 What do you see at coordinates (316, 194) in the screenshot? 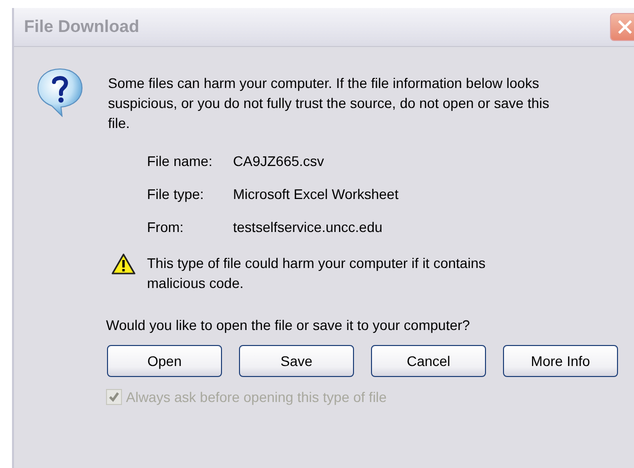
I see `field-value: Microsoft Excel Worksheet` at bounding box center [316, 194].